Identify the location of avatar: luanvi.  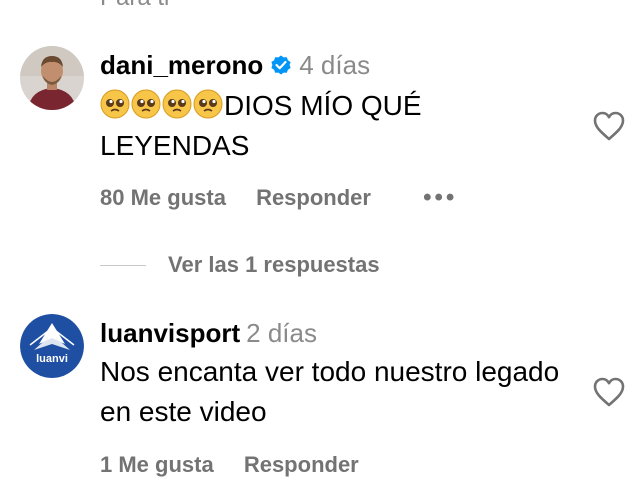
(52, 346).